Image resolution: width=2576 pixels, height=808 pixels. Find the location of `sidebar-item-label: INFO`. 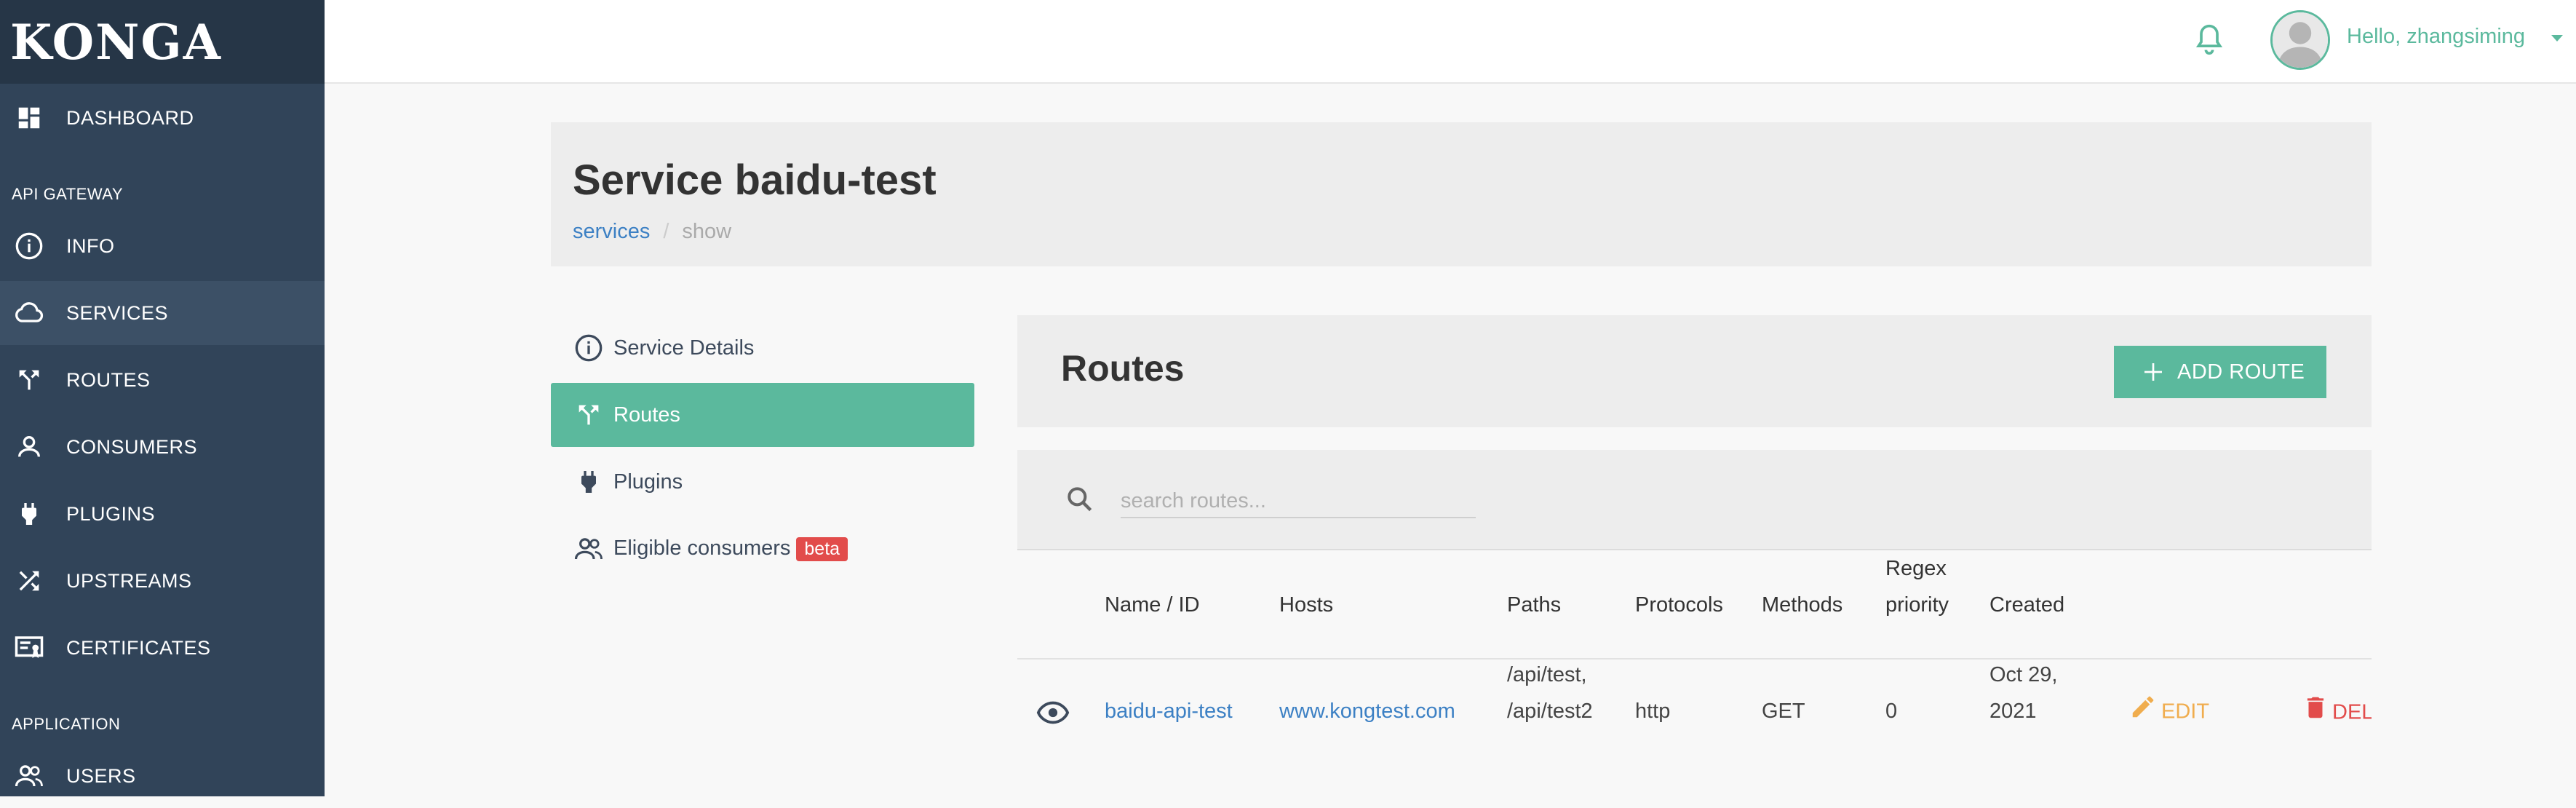

sidebar-item-label: INFO is located at coordinates (90, 245).